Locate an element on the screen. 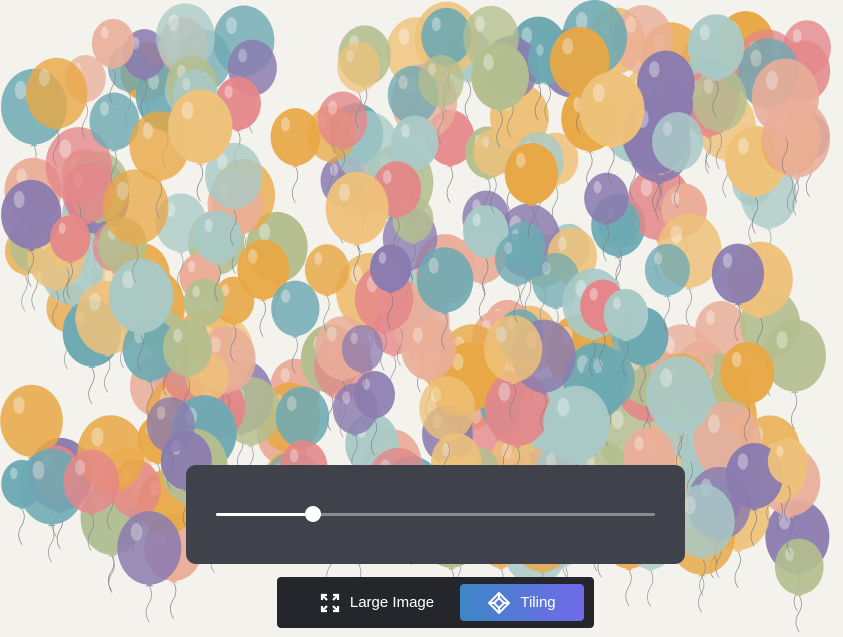 This screenshot has width=843, height=637. zoom-slider is located at coordinates (435, 514).